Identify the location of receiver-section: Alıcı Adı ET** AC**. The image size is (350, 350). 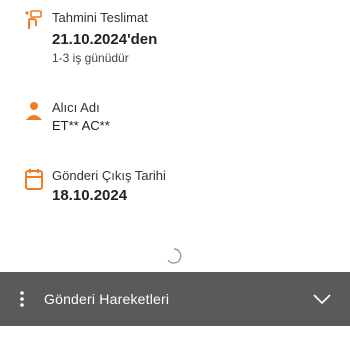
(67, 117).